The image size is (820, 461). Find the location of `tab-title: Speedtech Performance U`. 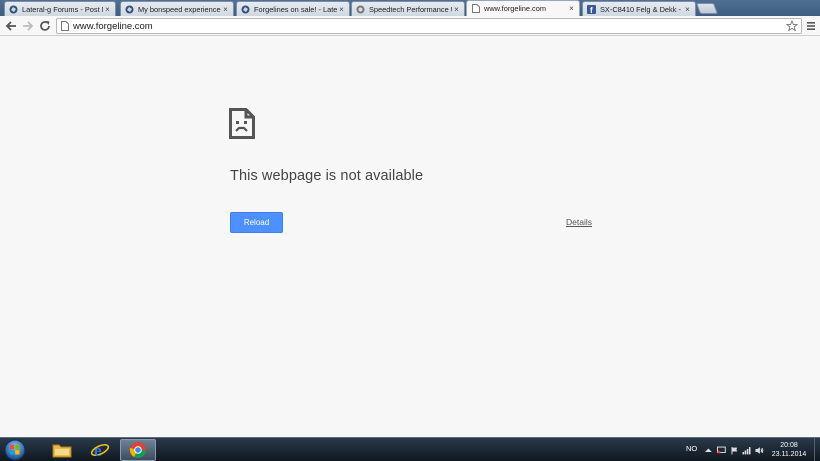

tab-title: Speedtech Performance U is located at coordinates (410, 9).